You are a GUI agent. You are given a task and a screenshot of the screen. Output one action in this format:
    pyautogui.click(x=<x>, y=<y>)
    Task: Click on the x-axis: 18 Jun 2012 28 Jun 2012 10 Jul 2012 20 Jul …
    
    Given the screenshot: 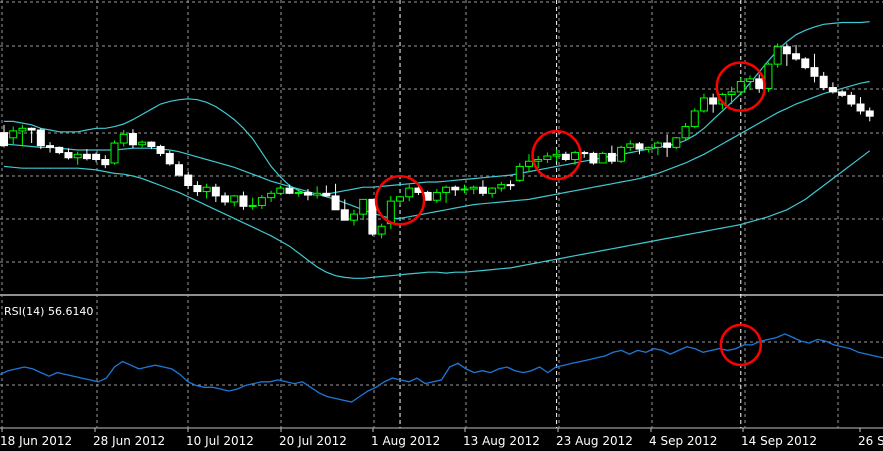 What is the action you would take?
    pyautogui.click(x=441, y=438)
    